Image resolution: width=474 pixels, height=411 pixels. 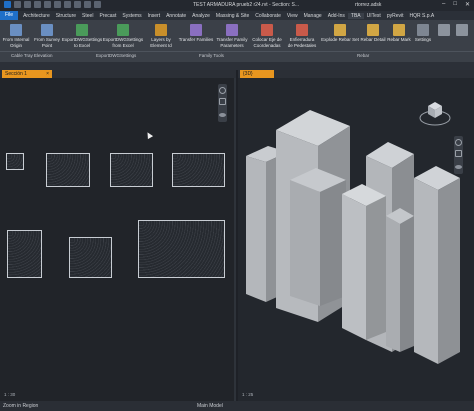 I want to click on measure-icon, so click(x=67, y=4).